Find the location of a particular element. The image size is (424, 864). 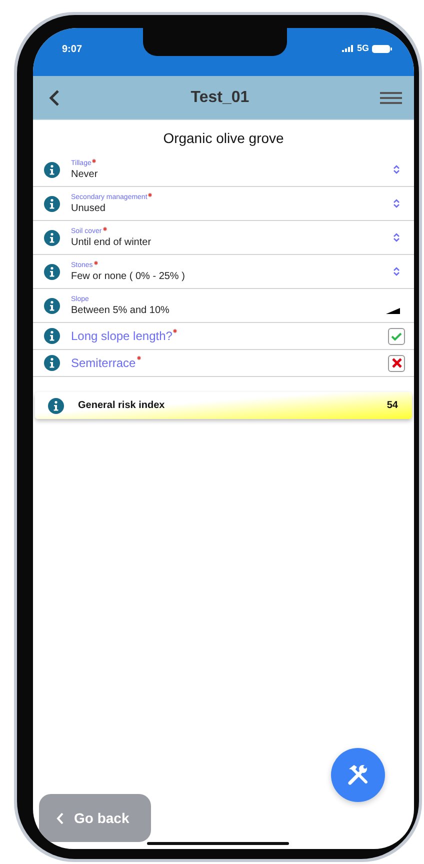

risk-index-label: General risk index is located at coordinates (122, 406).